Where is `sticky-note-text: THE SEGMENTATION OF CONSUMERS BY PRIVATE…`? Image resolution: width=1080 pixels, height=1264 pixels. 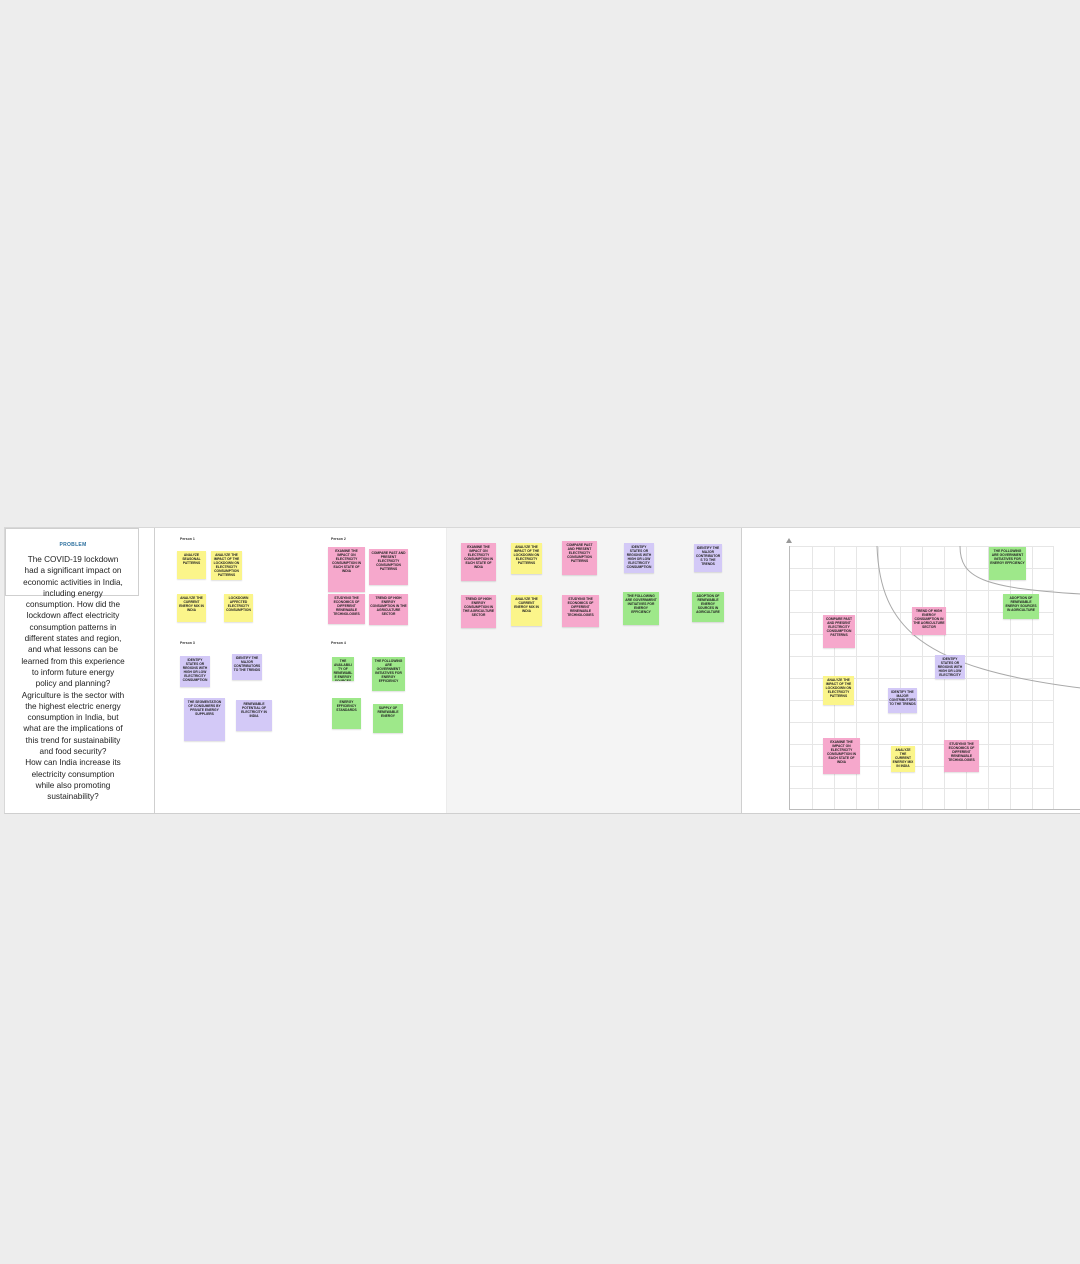 sticky-note-text: THE SEGMENTATION OF CONSUMERS BY PRIVATE… is located at coordinates (204, 708).